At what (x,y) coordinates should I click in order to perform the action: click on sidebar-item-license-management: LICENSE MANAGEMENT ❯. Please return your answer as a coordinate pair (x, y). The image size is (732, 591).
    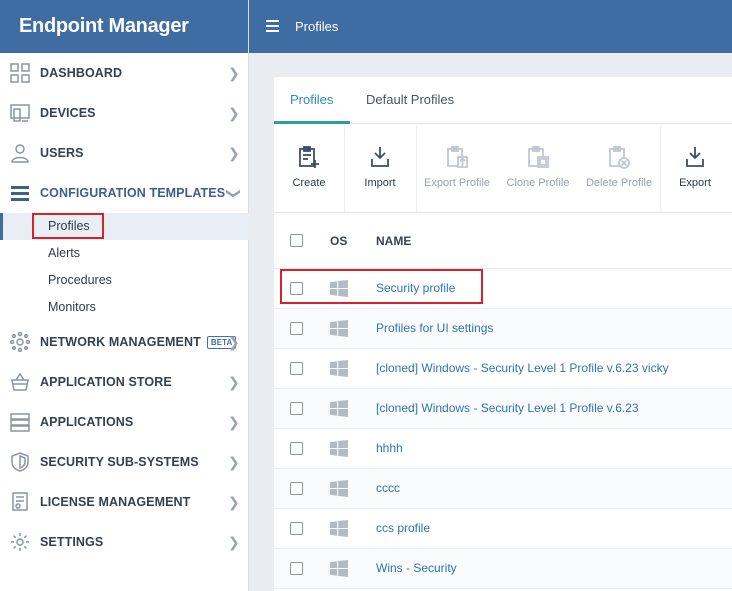
    Looking at the image, I should click on (124, 502).